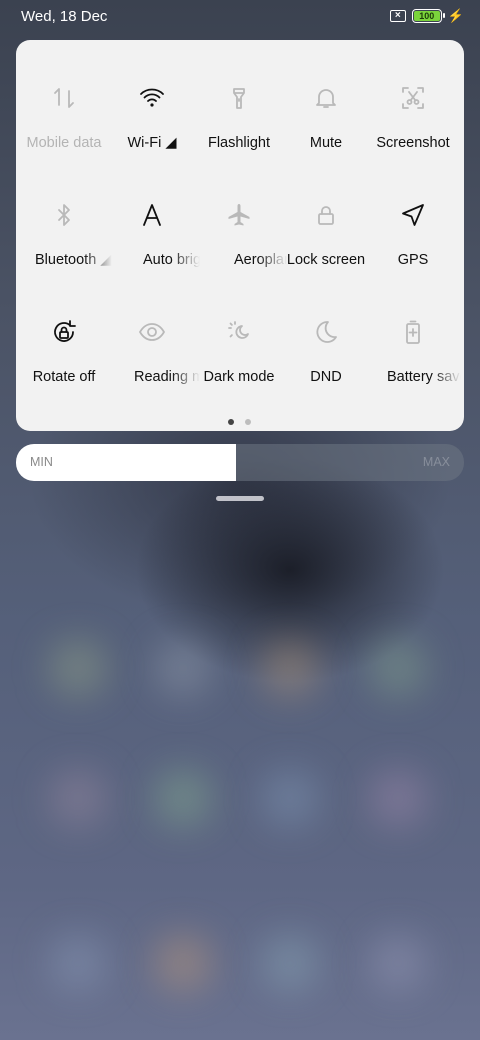 This screenshot has height=1040, width=480. Describe the element at coordinates (171, 260) in the screenshot. I see `tile-label: Auto brightness` at that location.